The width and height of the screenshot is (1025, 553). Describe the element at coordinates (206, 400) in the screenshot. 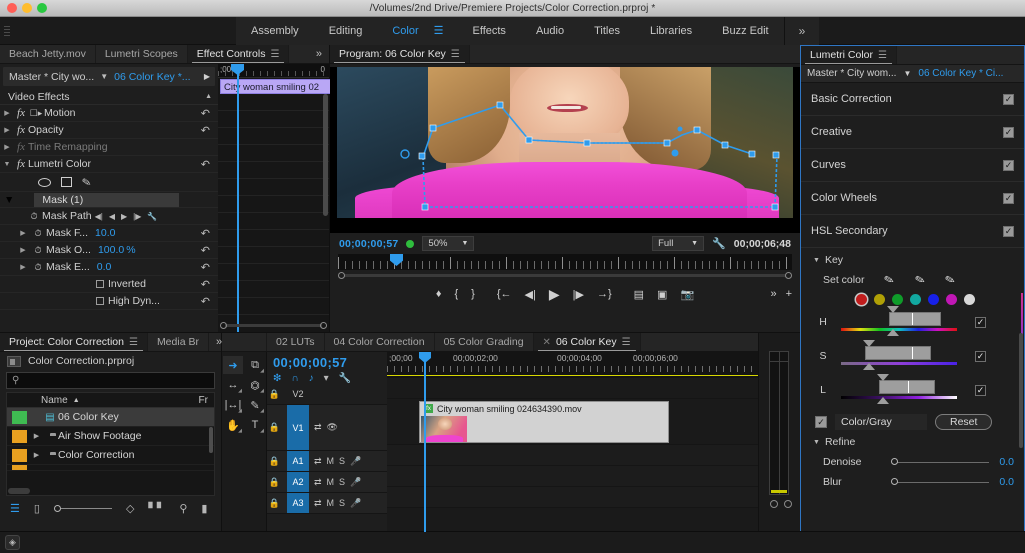

I see `column-frame: Fr` at that location.